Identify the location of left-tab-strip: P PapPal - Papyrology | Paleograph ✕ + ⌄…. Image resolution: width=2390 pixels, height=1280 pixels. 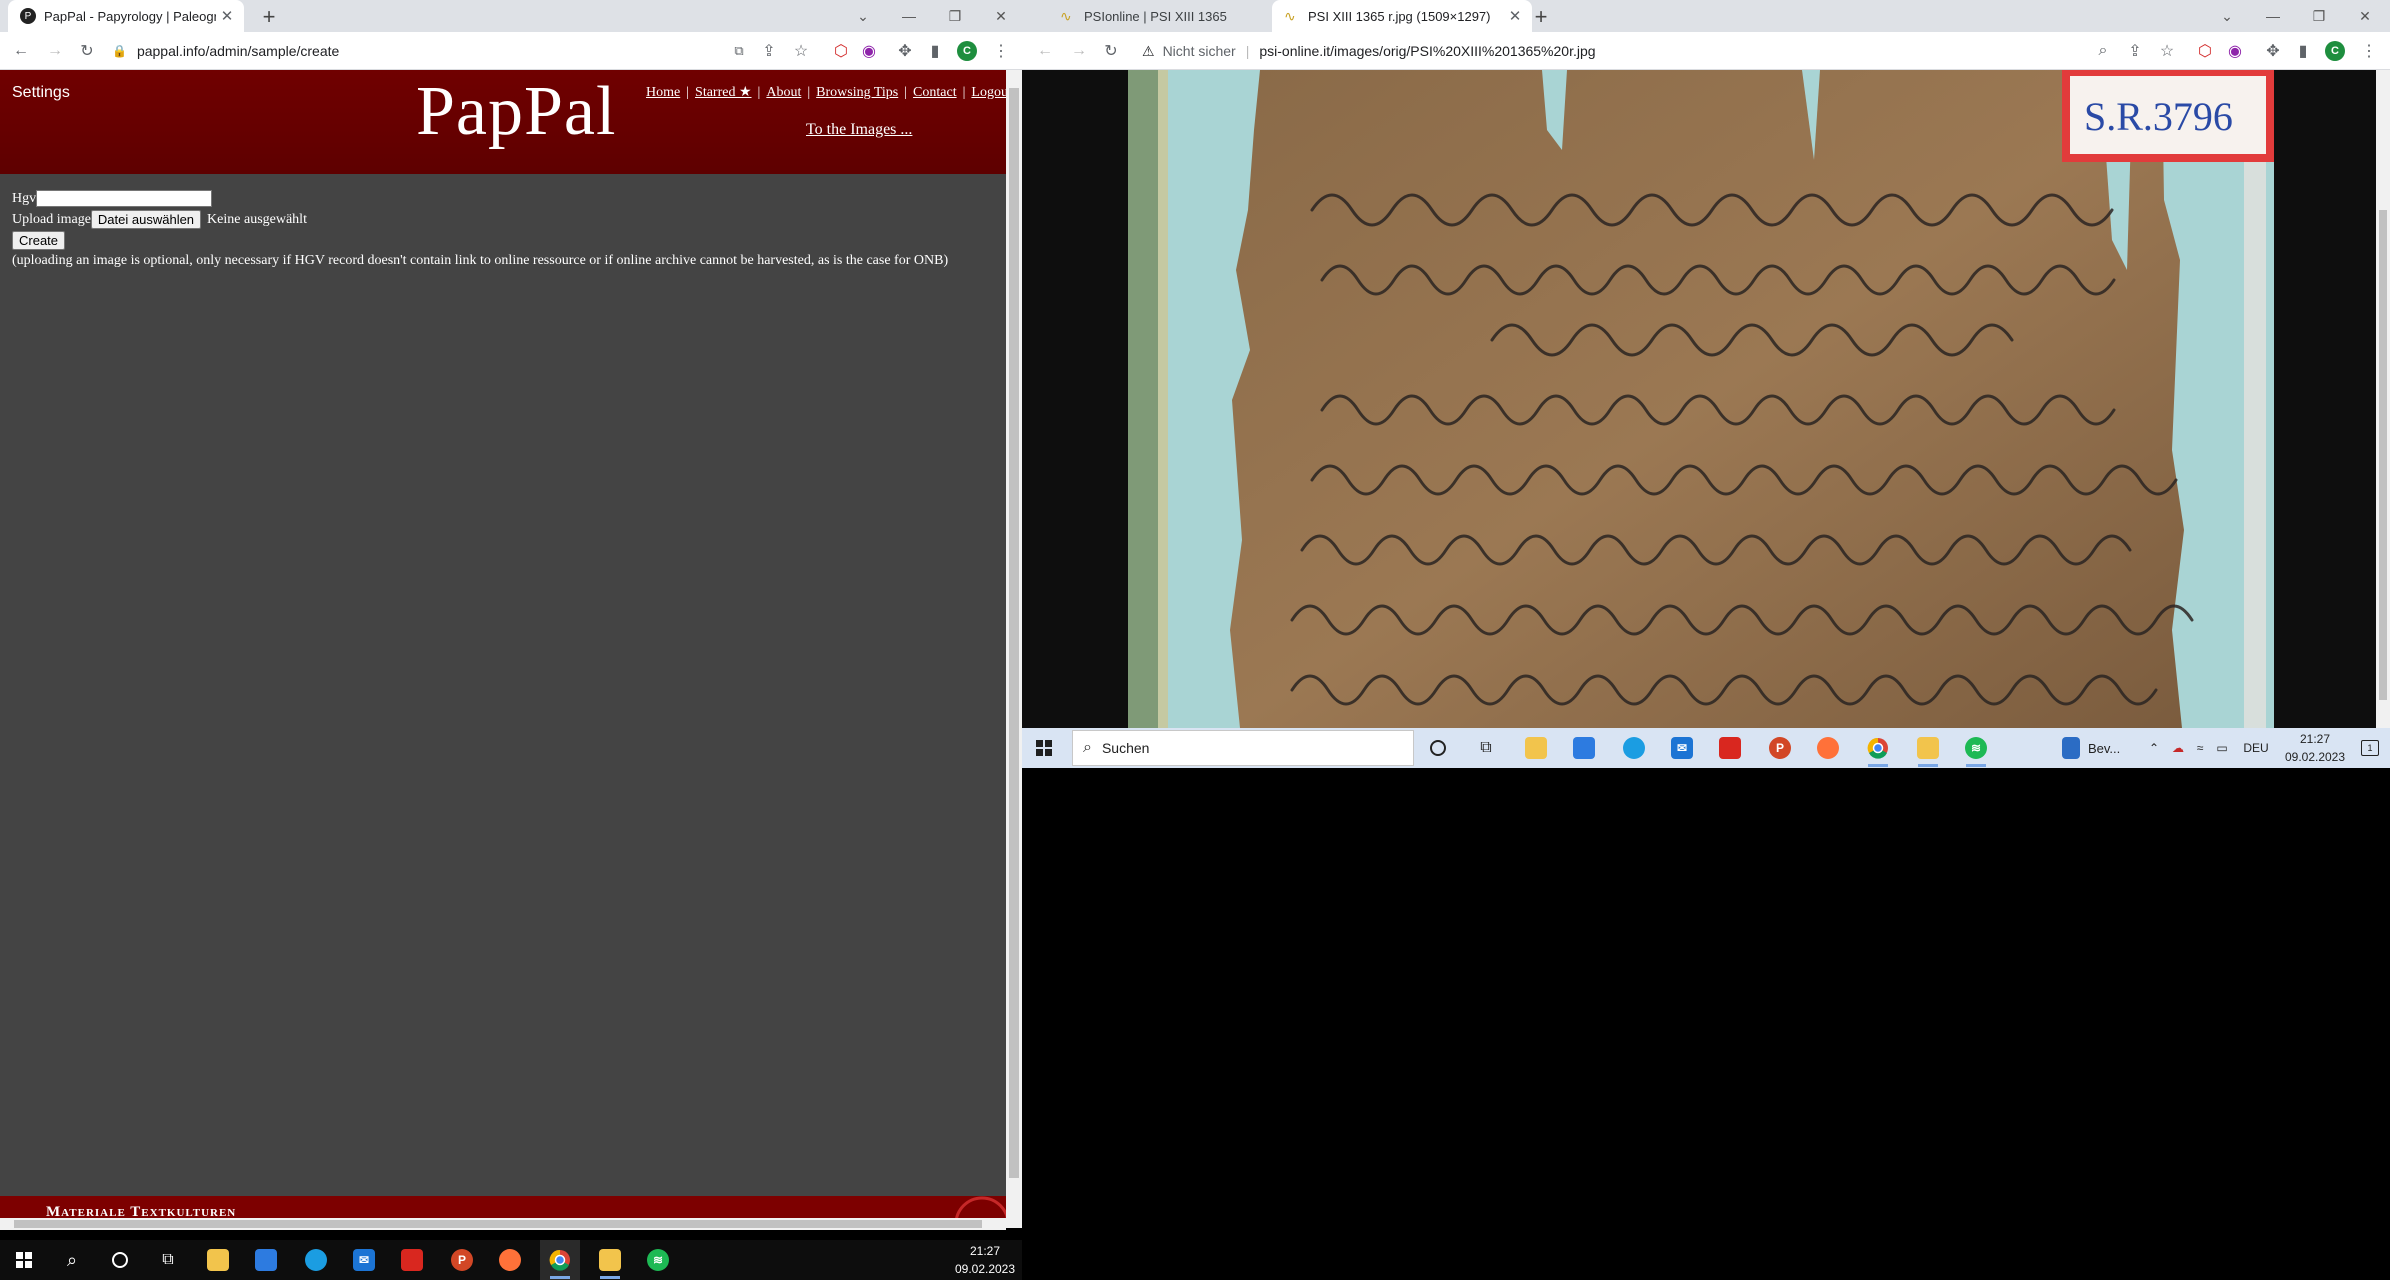
(511, 16).